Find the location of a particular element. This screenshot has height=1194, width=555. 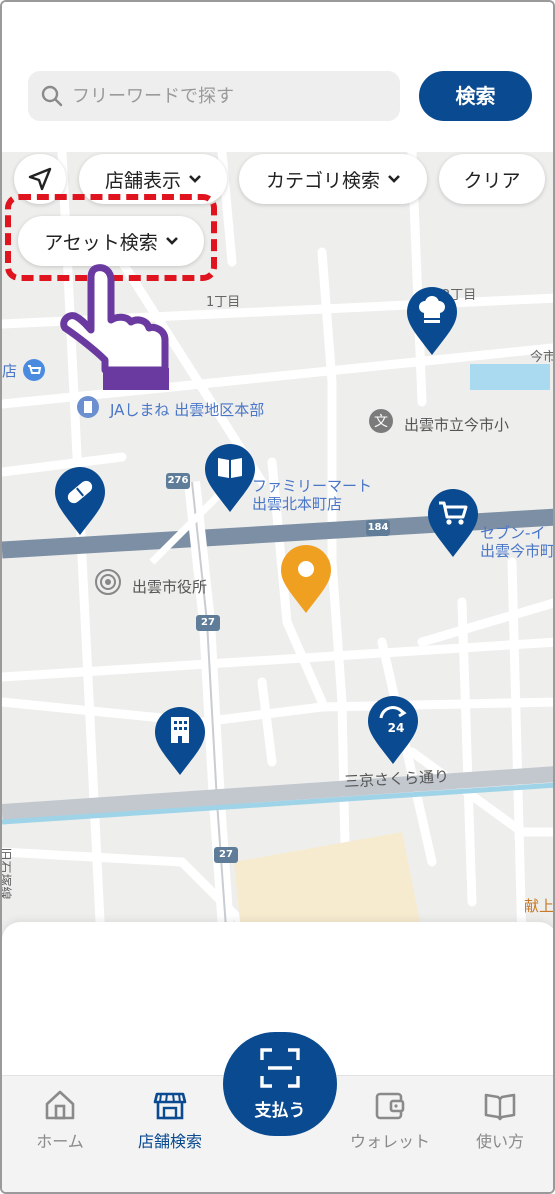

navigation-arrow-icon is located at coordinates (40, 179).